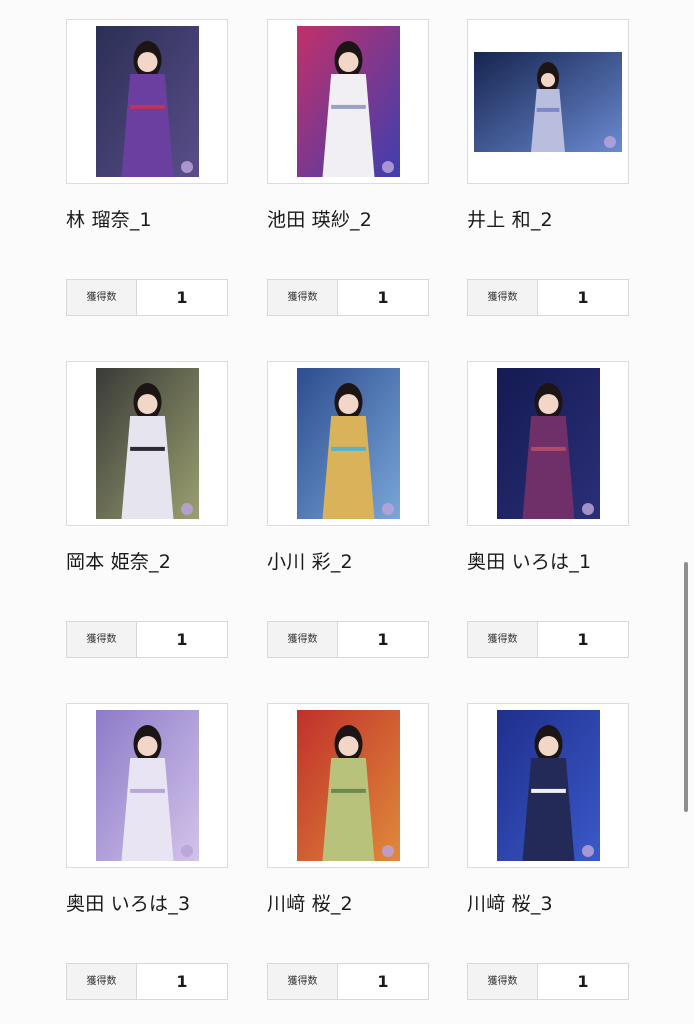 The height and width of the screenshot is (1024, 694). I want to click on scrollbar, so click(686, 687).